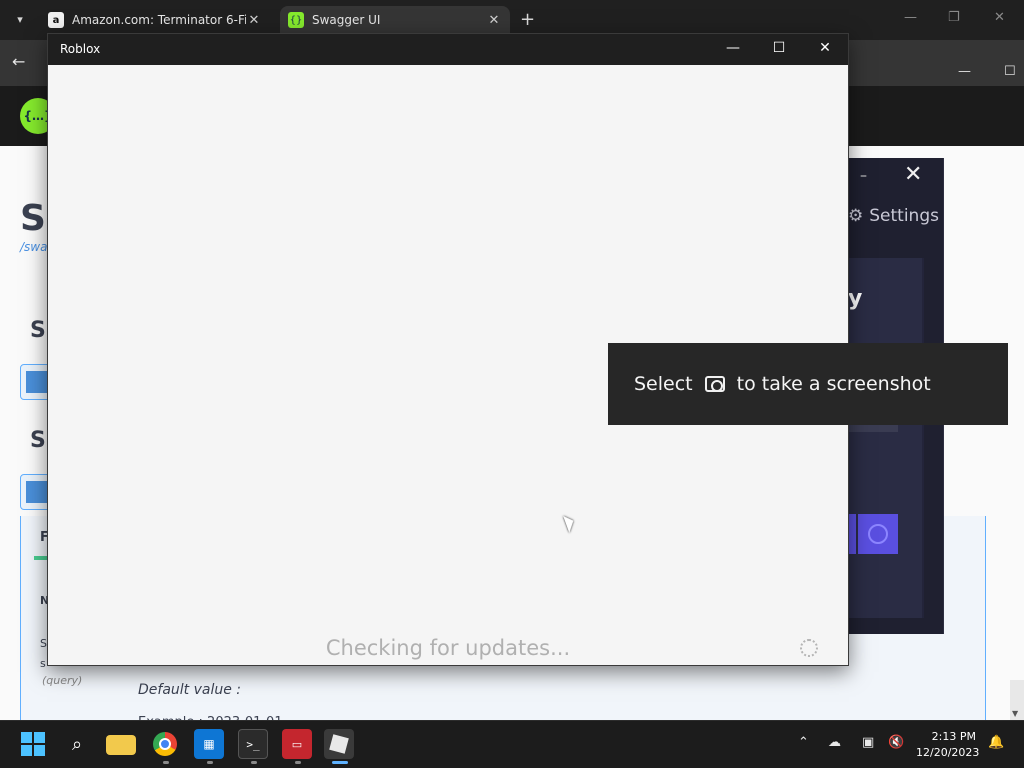 This screenshot has height=768, width=1024. I want to click on roblox-title-bar: Roblox — ☐ ✕, so click(448, 49).